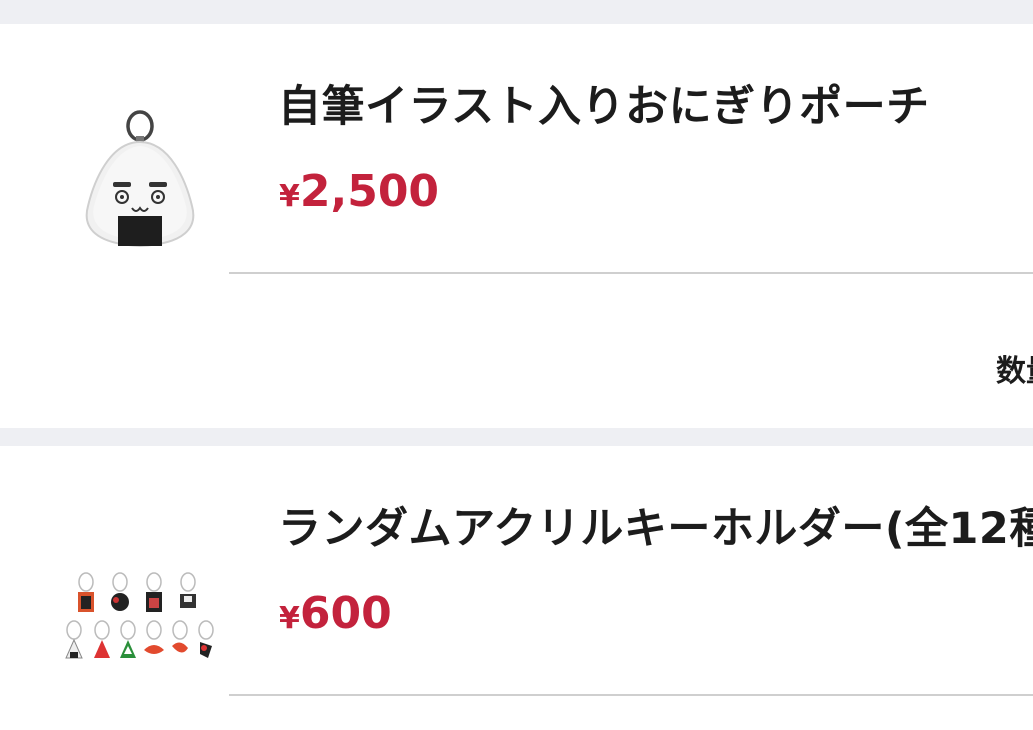 The height and width of the screenshot is (730, 1033). Describe the element at coordinates (139, 615) in the screenshot. I see `acrylic-keychains-icon` at that location.